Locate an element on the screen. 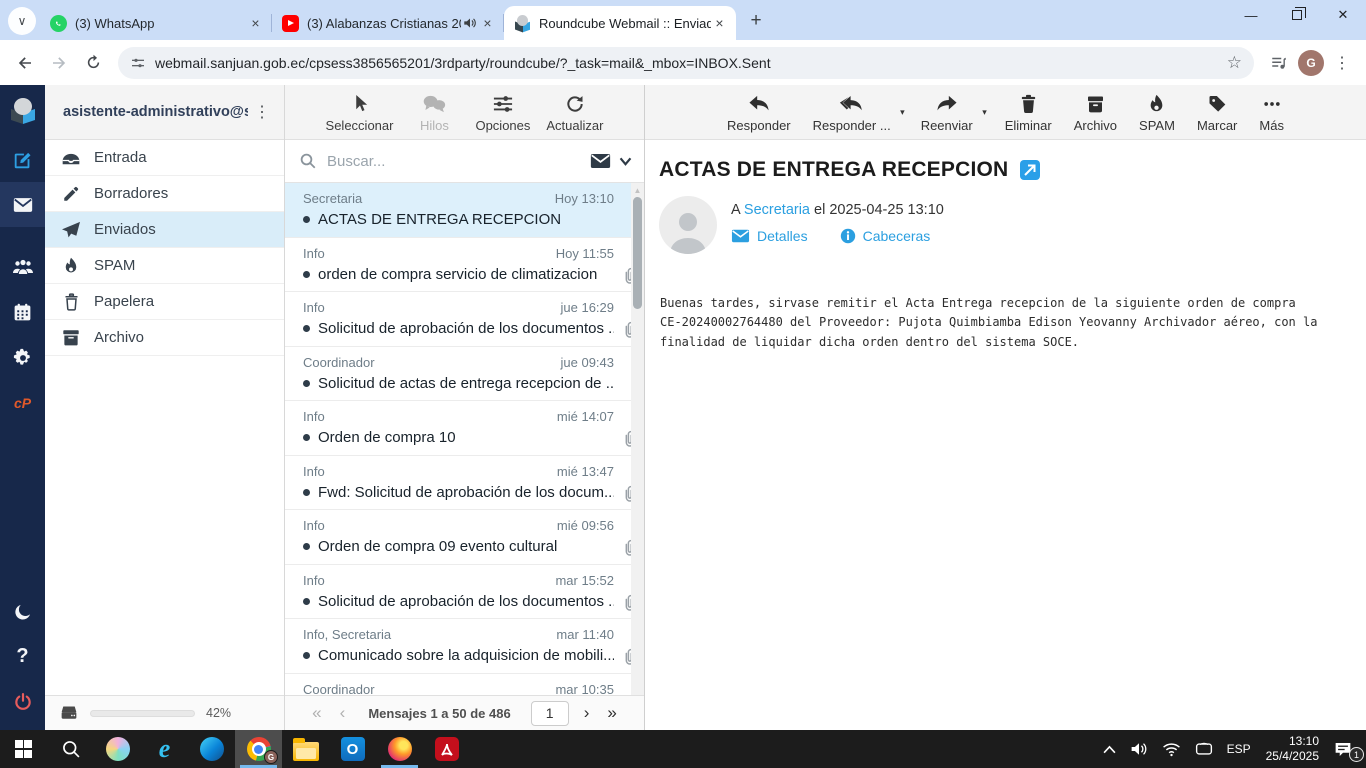  forward-button: Reenviar ▾ is located at coordinates (950, 113).